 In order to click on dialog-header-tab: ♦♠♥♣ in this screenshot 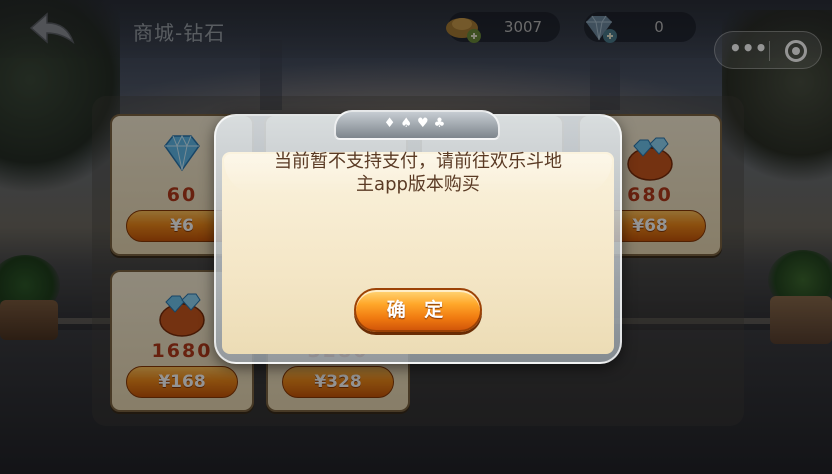, I will do `click(417, 125)`.